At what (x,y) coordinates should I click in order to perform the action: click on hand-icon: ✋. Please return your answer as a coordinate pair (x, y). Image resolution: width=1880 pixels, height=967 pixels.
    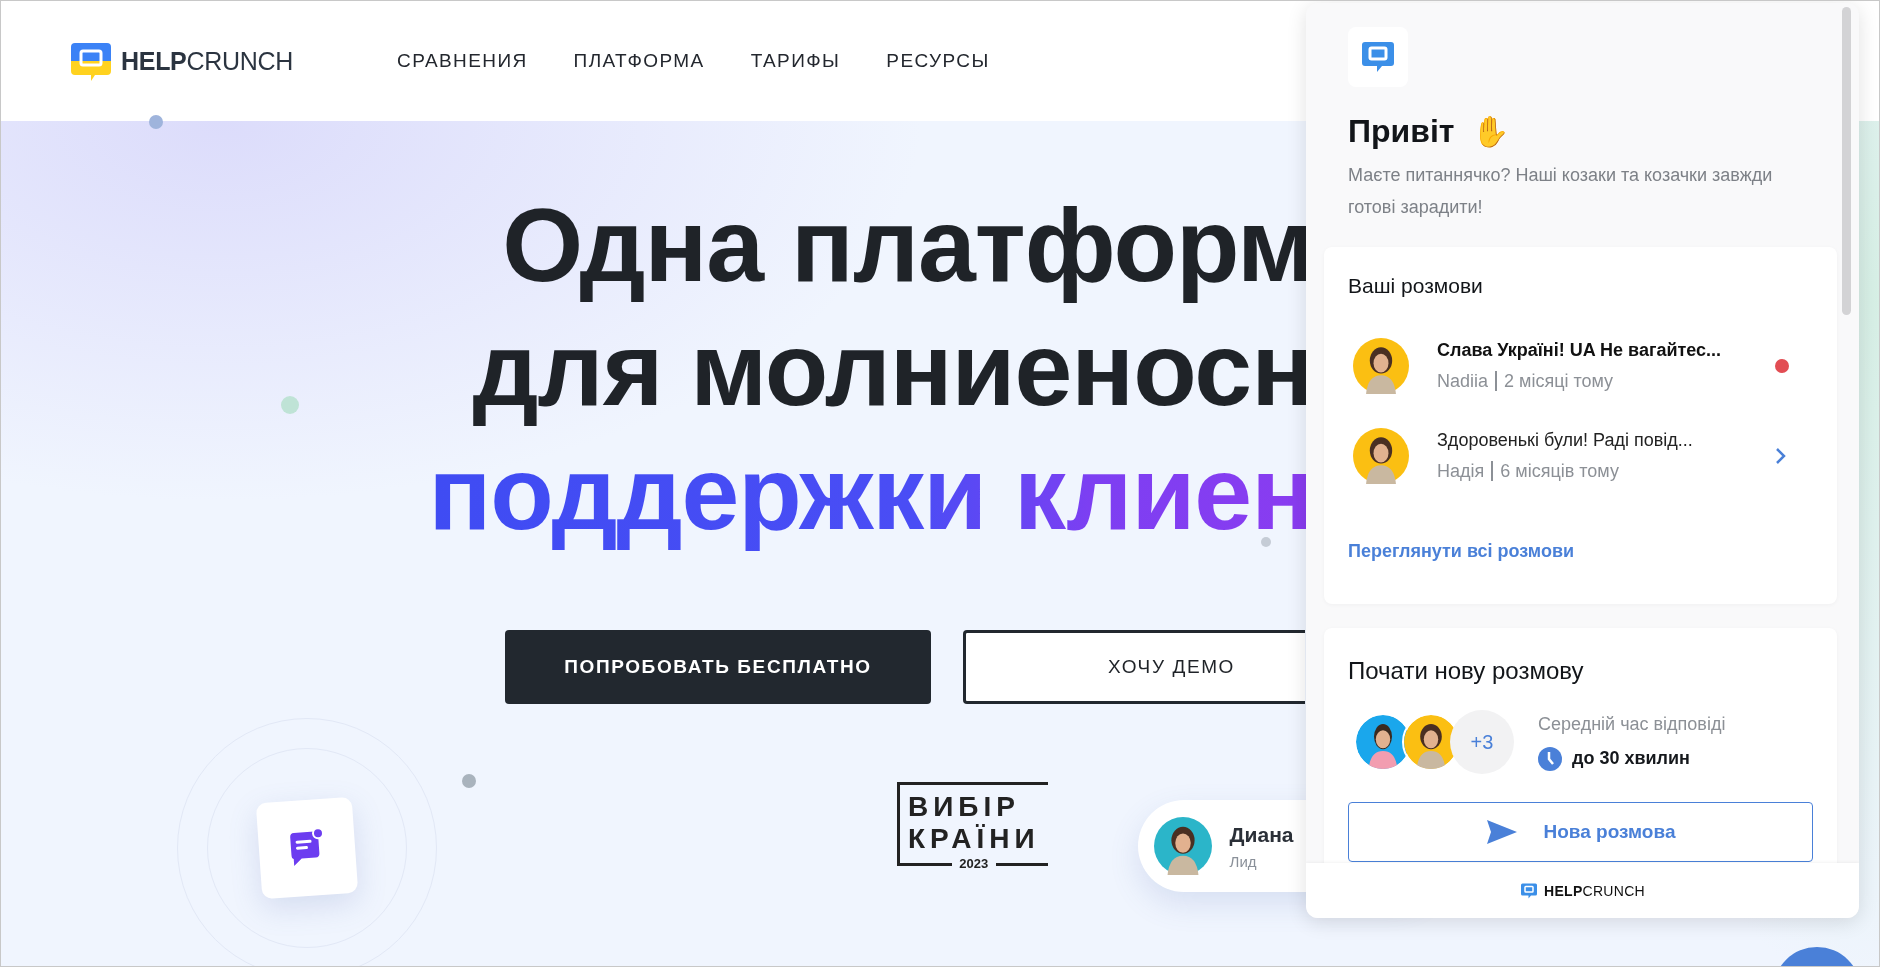
    Looking at the image, I should click on (1491, 131).